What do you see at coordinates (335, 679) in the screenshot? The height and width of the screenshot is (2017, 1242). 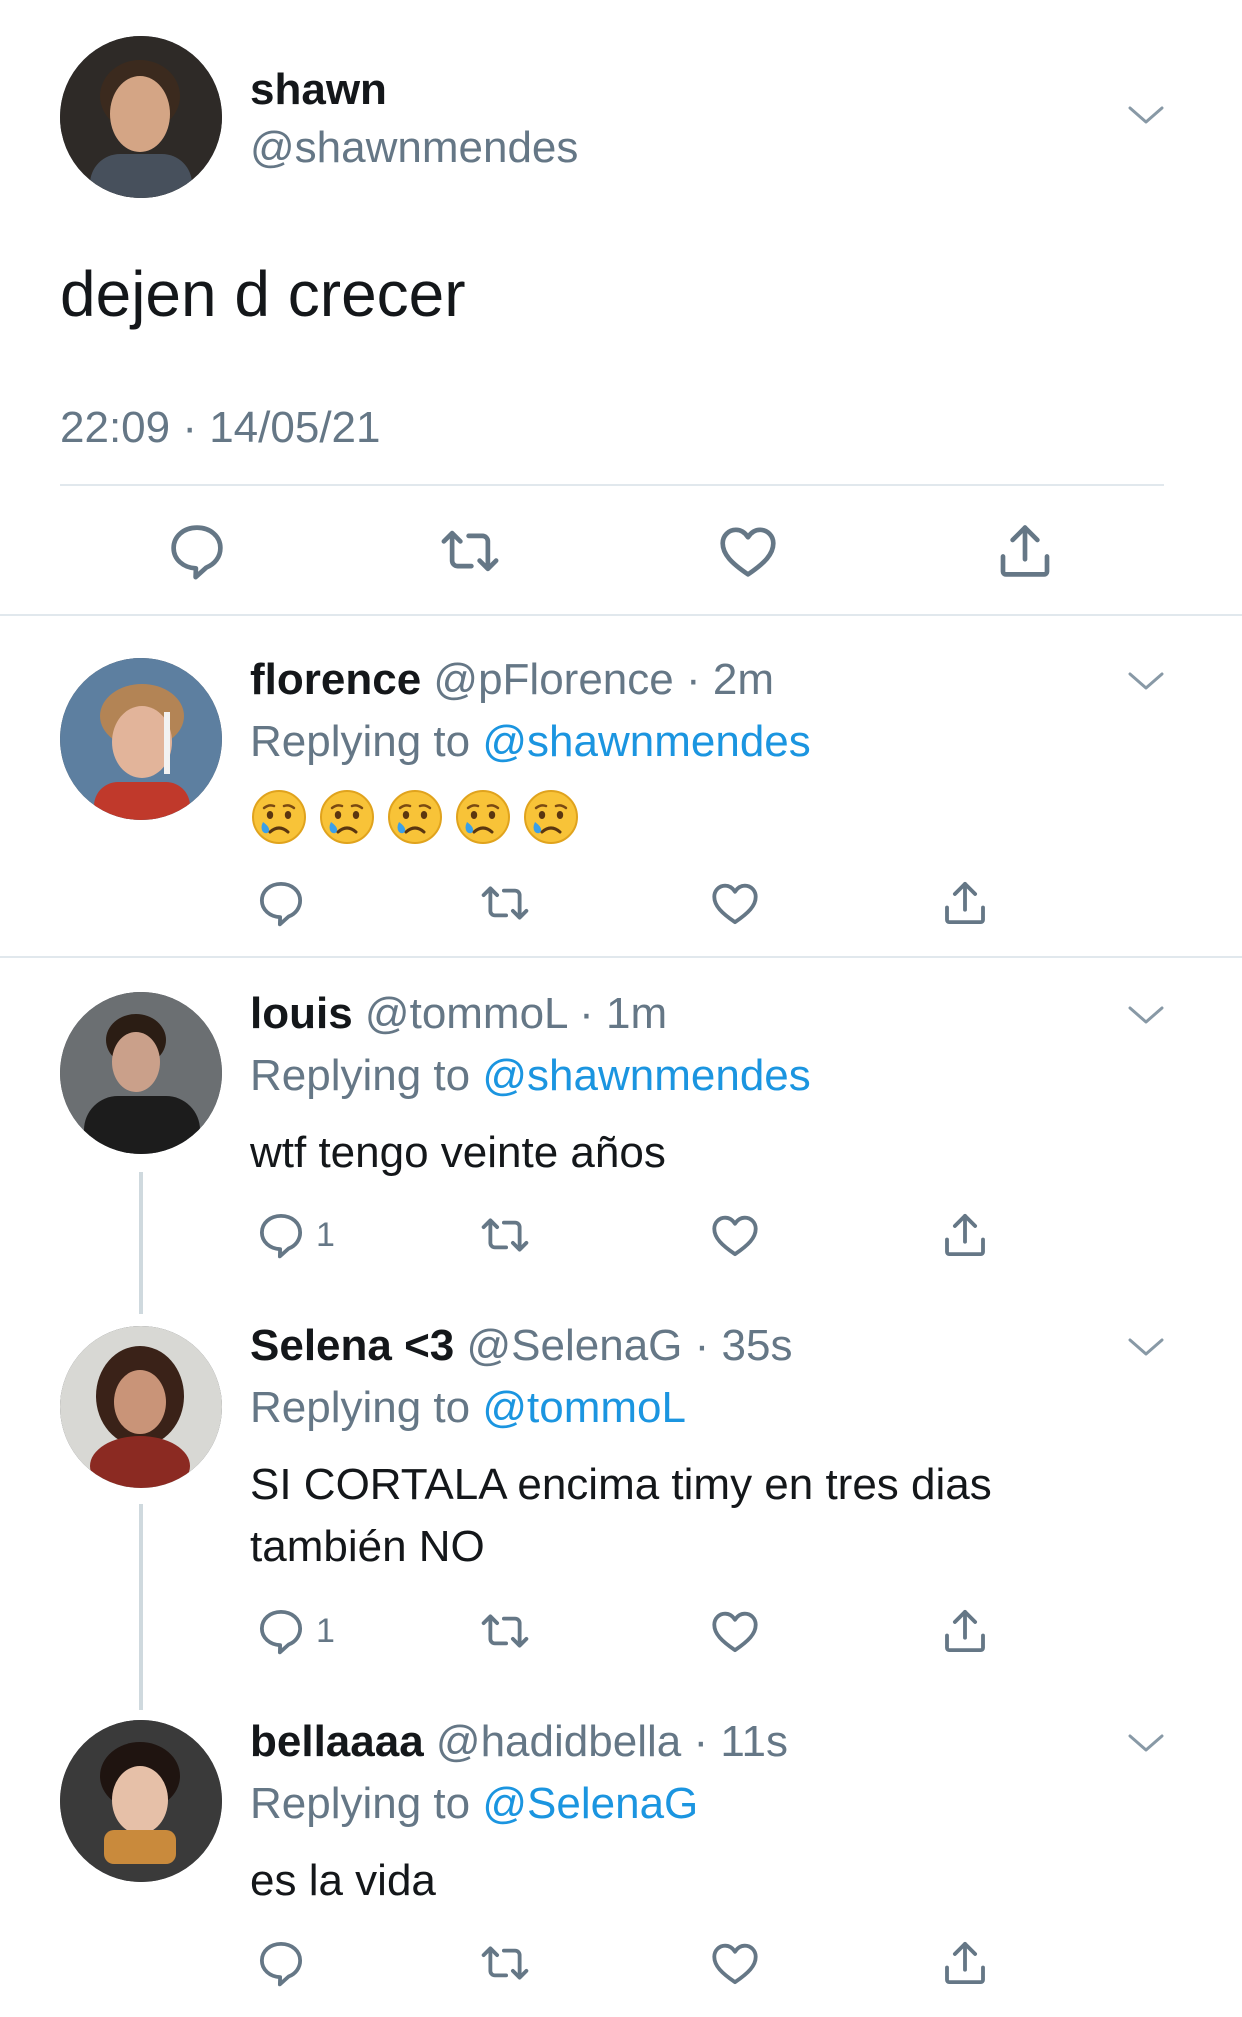 I see `author-name: florence` at bounding box center [335, 679].